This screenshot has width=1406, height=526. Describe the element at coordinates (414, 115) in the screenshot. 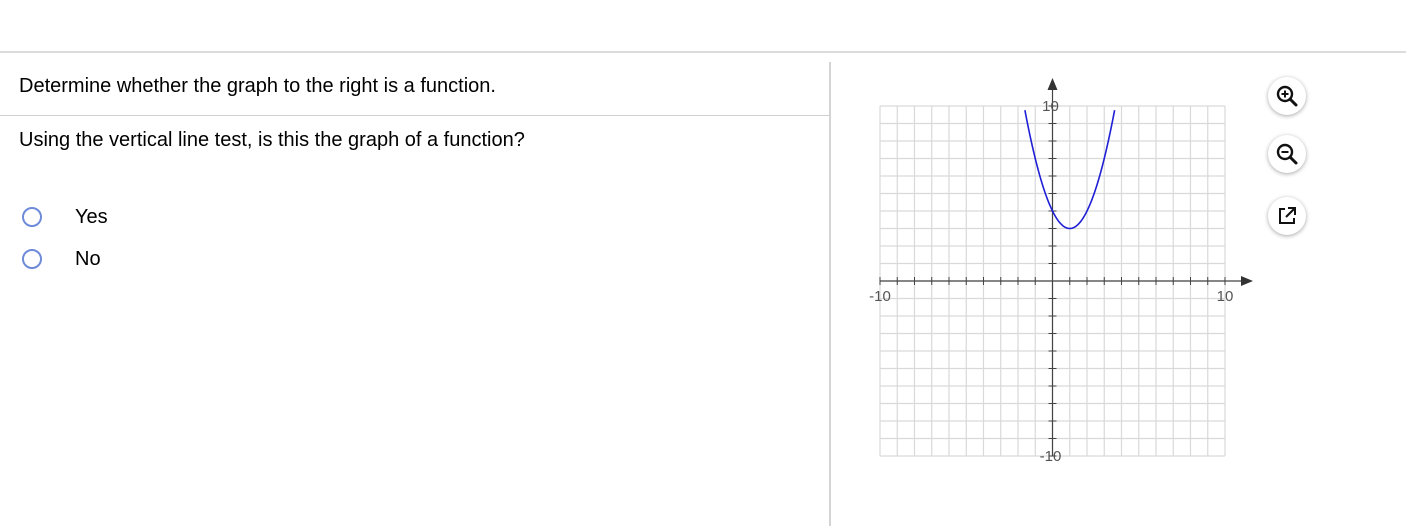

I see `section-divider` at that location.